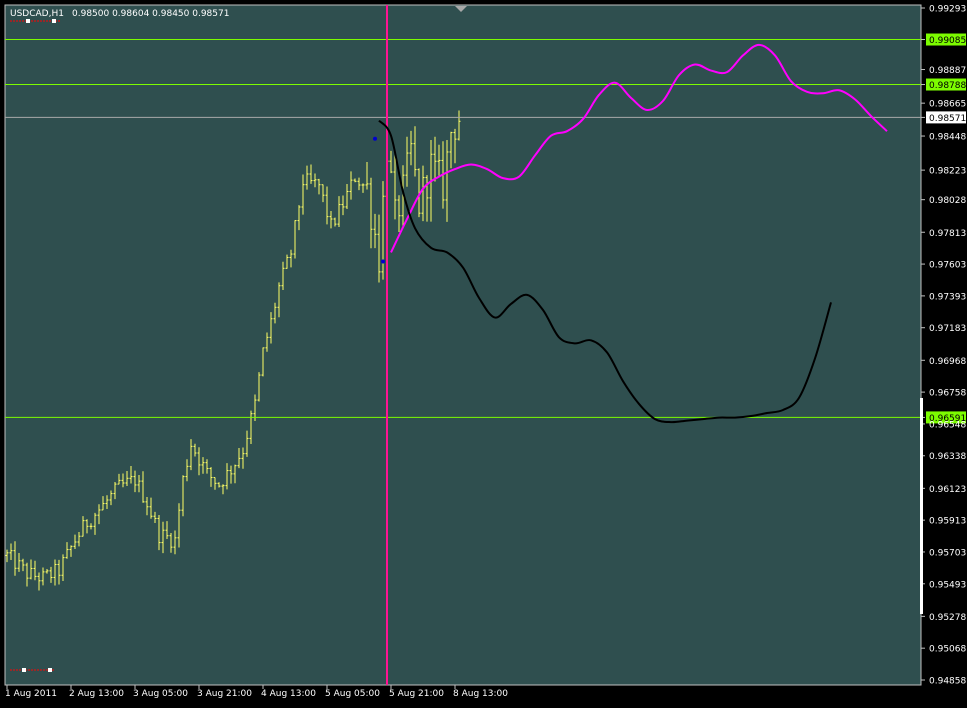 The width and height of the screenshot is (967, 708). What do you see at coordinates (947, 41) in the screenshot?
I see `price-tag-label: 0.99085` at bounding box center [947, 41].